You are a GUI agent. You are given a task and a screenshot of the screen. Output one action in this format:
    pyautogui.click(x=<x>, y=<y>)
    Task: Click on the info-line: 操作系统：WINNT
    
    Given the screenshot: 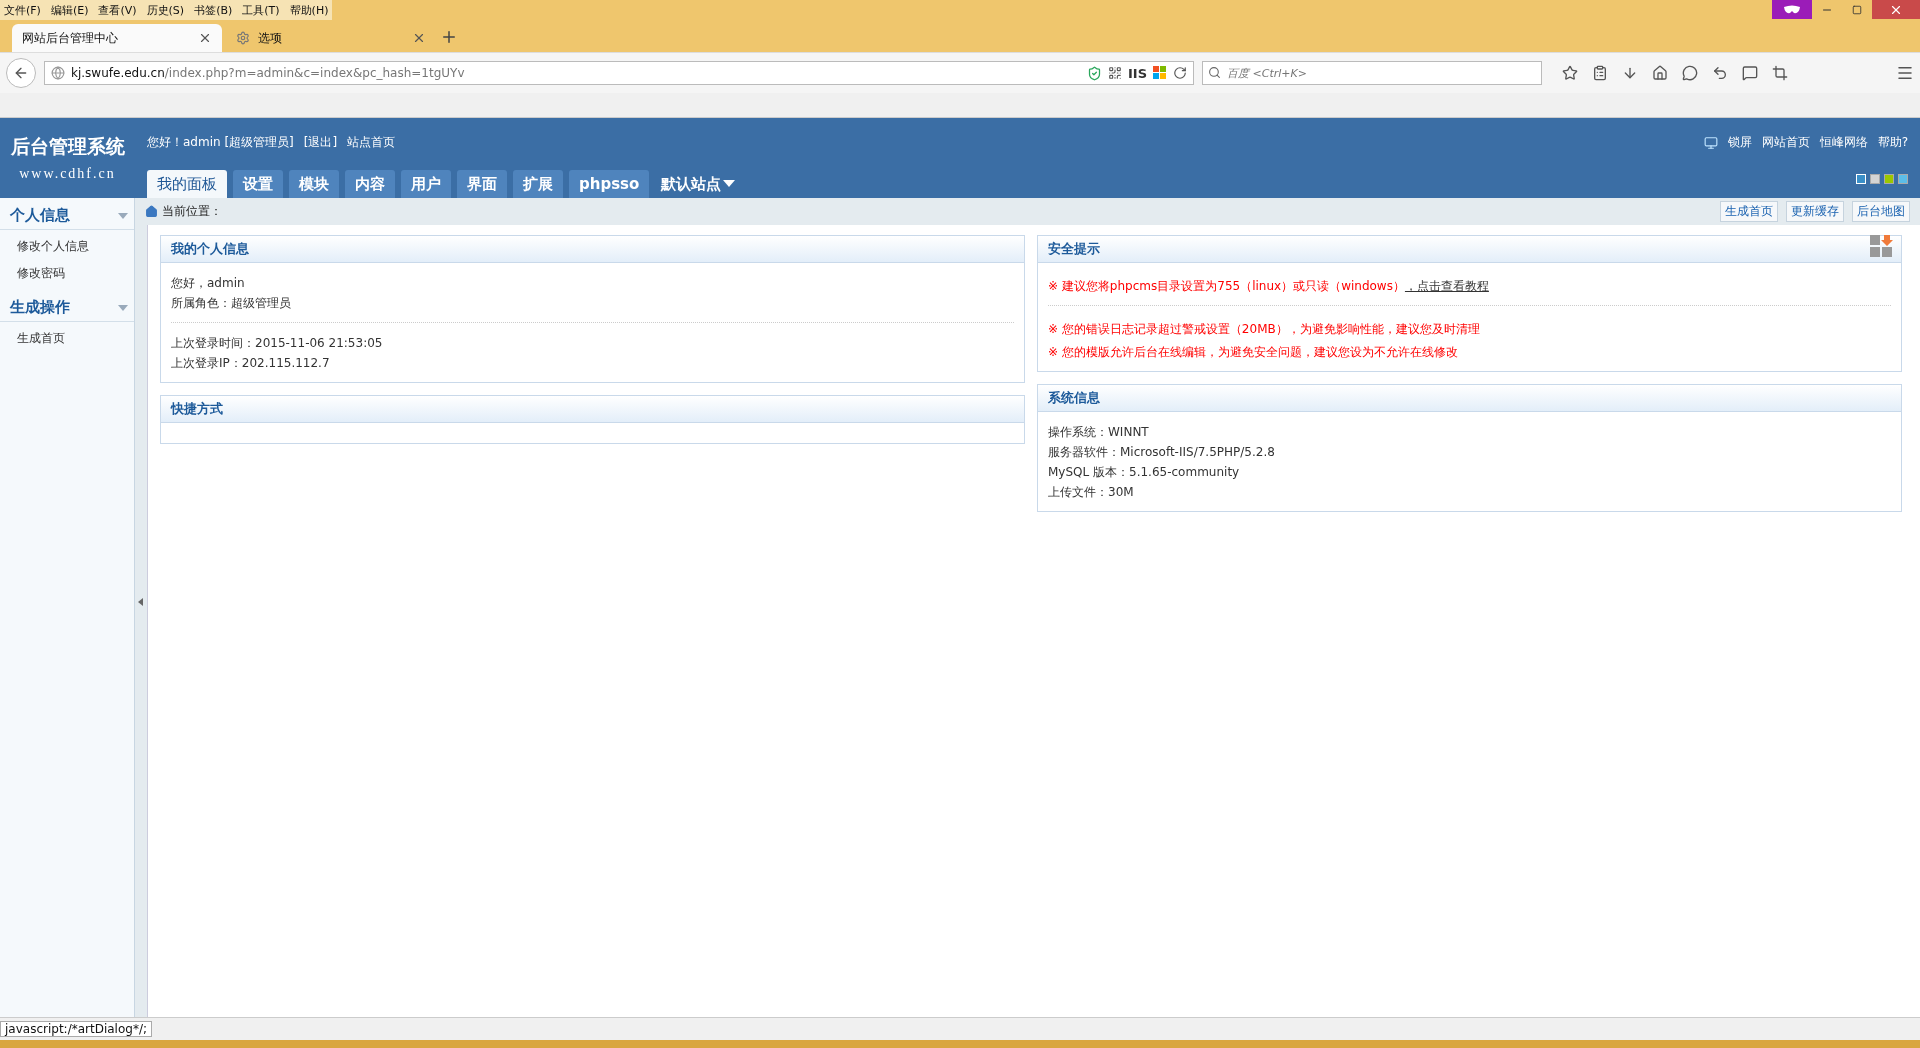 What is the action you would take?
    pyautogui.click(x=1099, y=432)
    